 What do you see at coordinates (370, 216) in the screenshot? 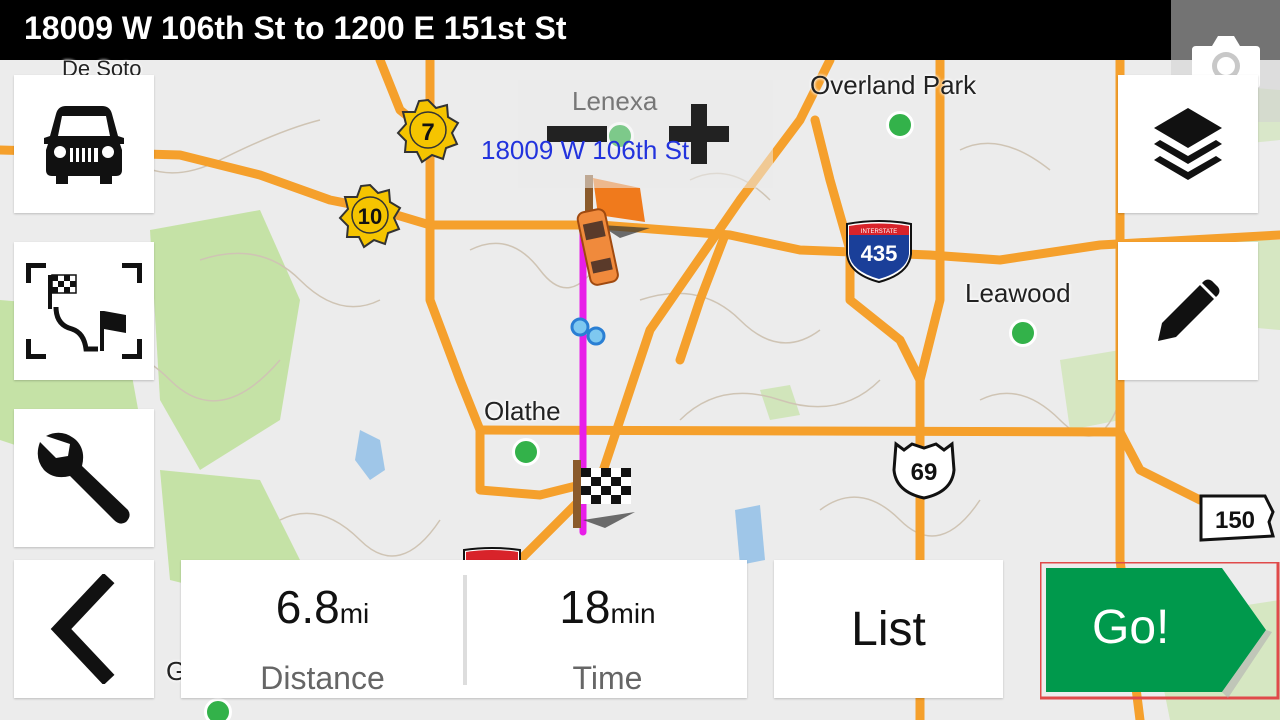
I see `highway-10-number: 10` at bounding box center [370, 216].